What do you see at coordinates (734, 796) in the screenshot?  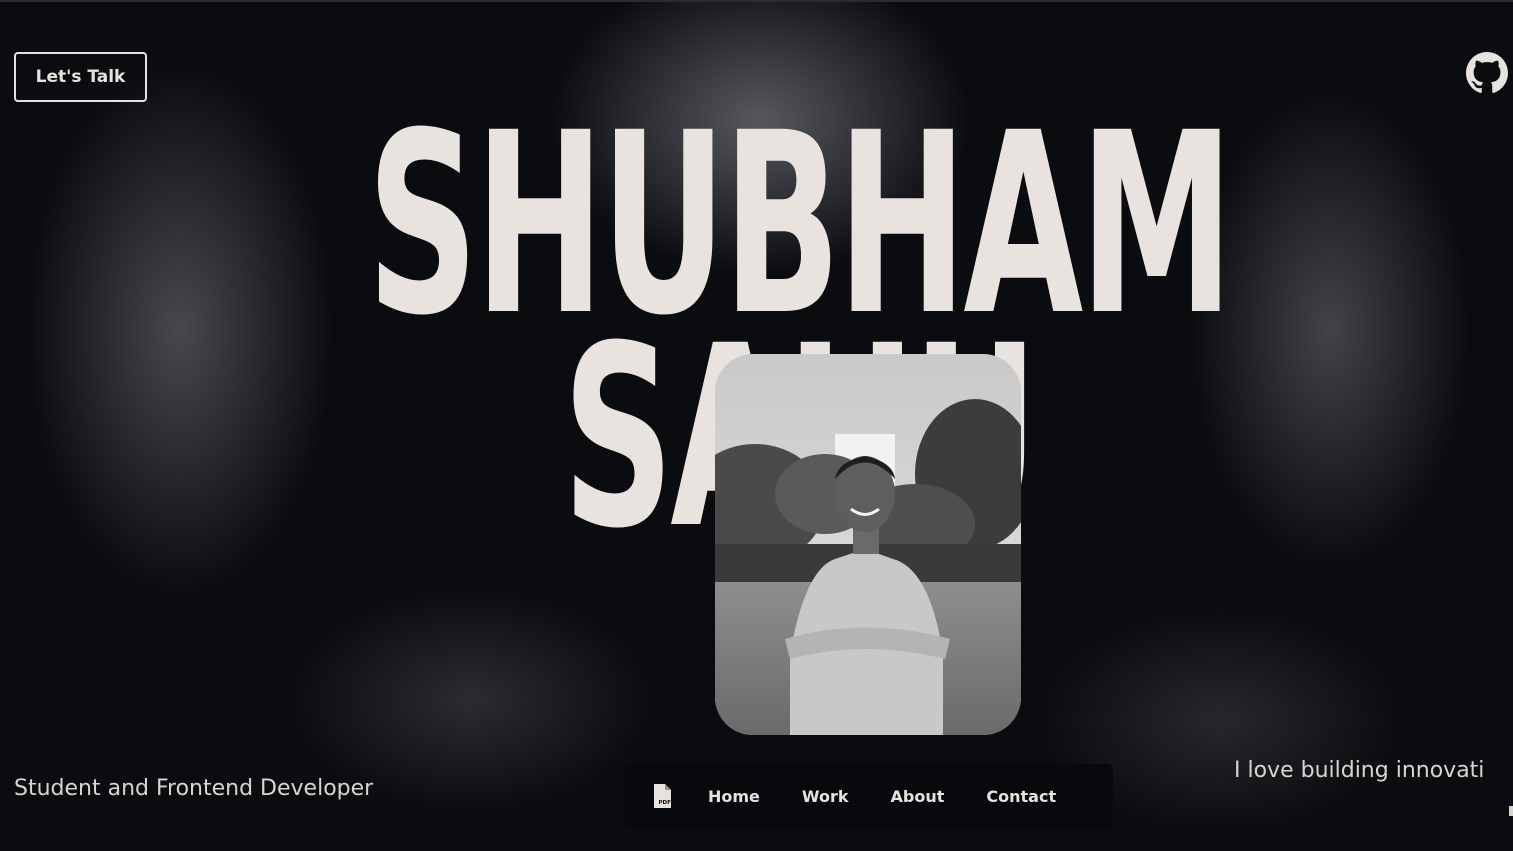 I see `nav-home: Home` at bounding box center [734, 796].